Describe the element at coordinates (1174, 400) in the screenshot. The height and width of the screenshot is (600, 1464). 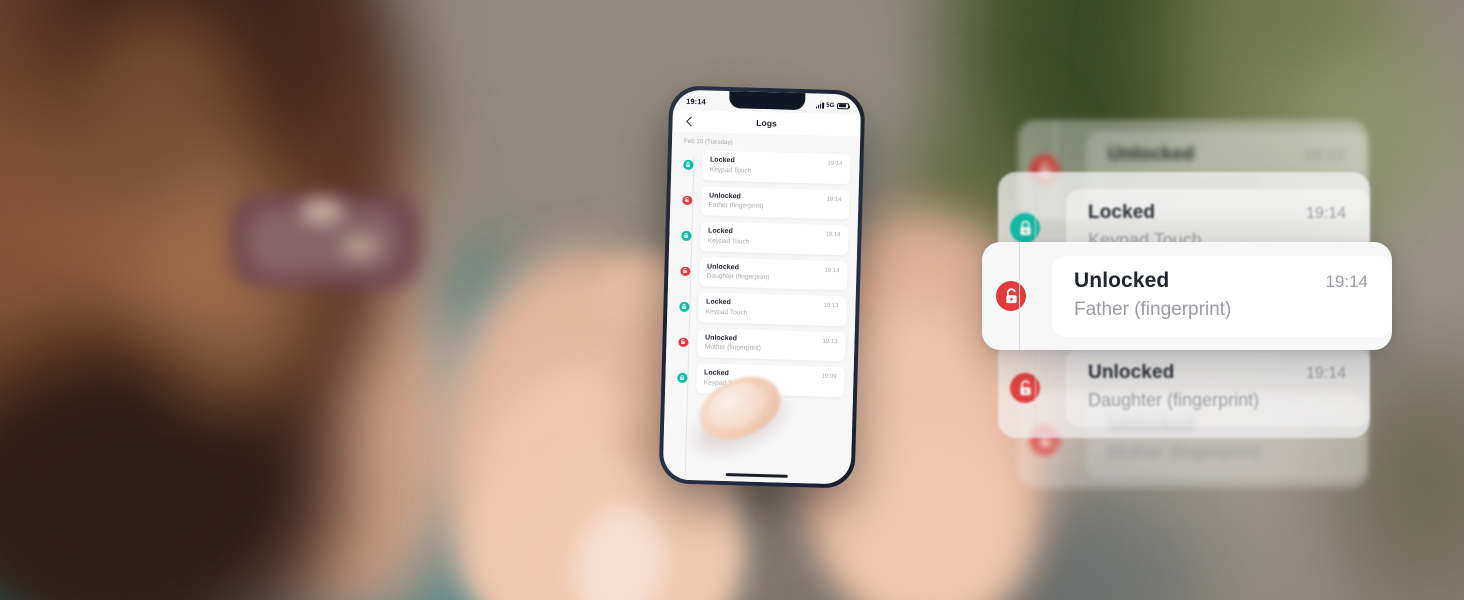
I see `callout-source: Daughter (fingerprint)` at that location.